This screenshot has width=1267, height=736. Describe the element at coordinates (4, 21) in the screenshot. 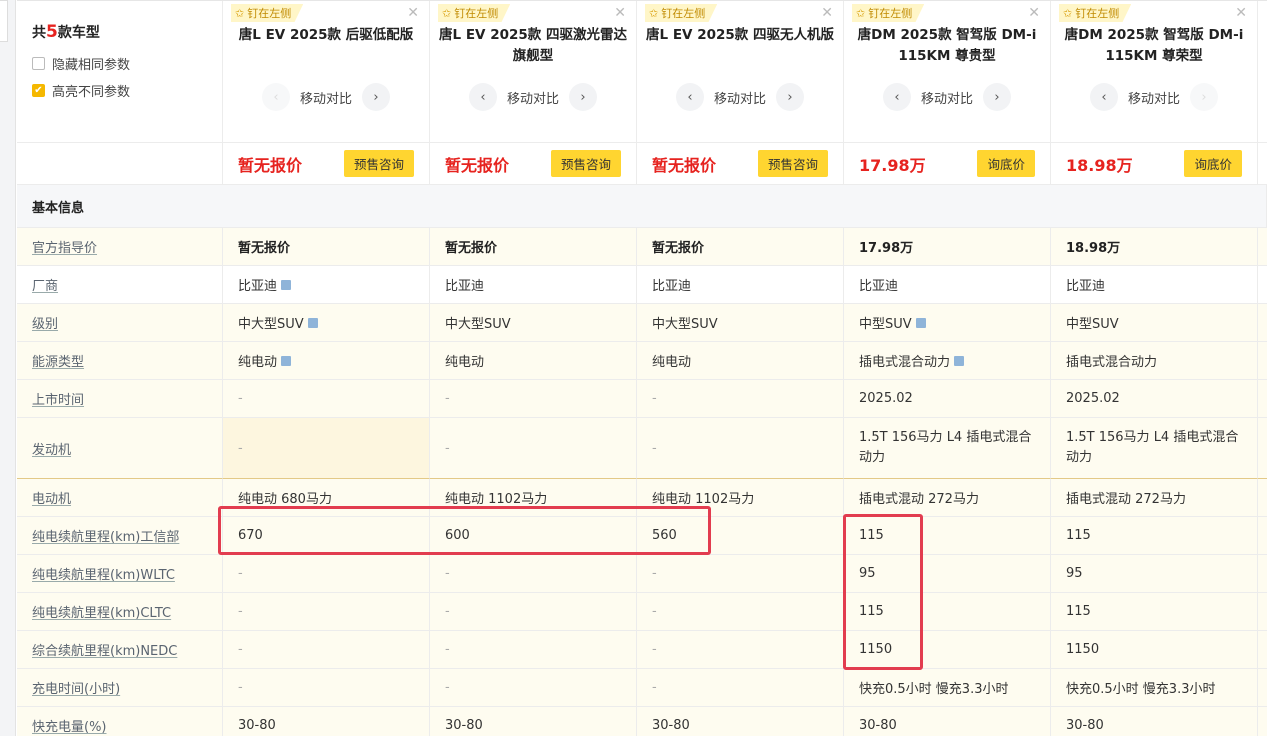

I see `left-panel-tab` at that location.